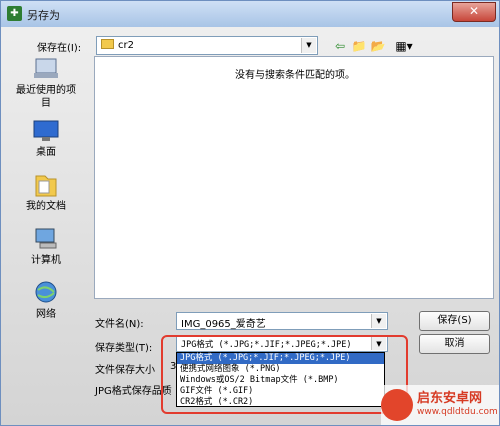 Image resolution: width=500 pixels, height=426 pixels. I want to click on title-bar: ✚ 另存为 ✕, so click(250, 14).